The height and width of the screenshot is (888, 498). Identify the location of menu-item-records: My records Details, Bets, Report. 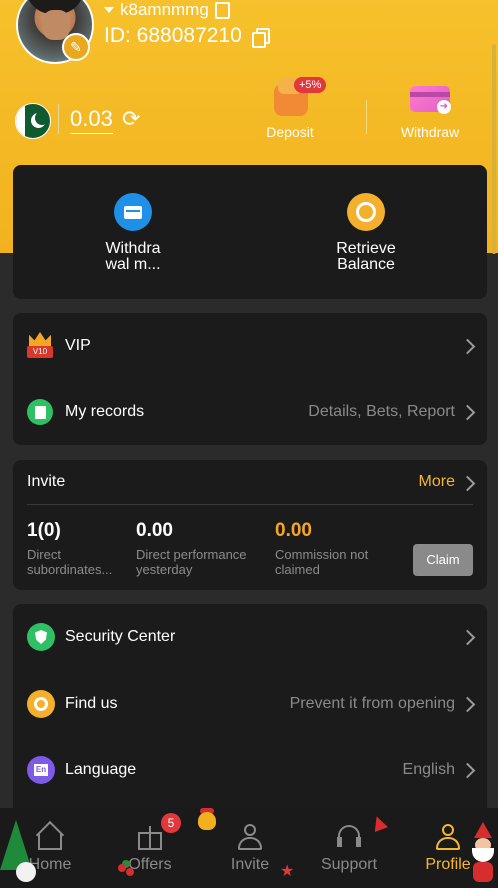
(250, 412).